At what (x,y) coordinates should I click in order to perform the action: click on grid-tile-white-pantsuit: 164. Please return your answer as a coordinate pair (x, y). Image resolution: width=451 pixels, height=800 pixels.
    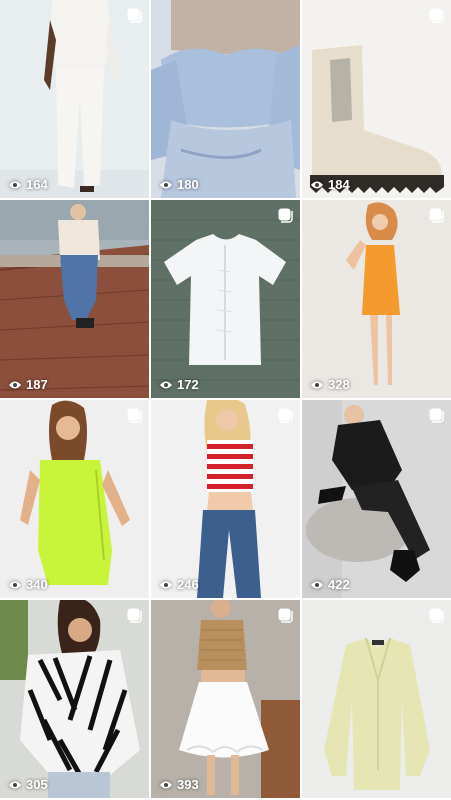
    Looking at the image, I should click on (74, 99).